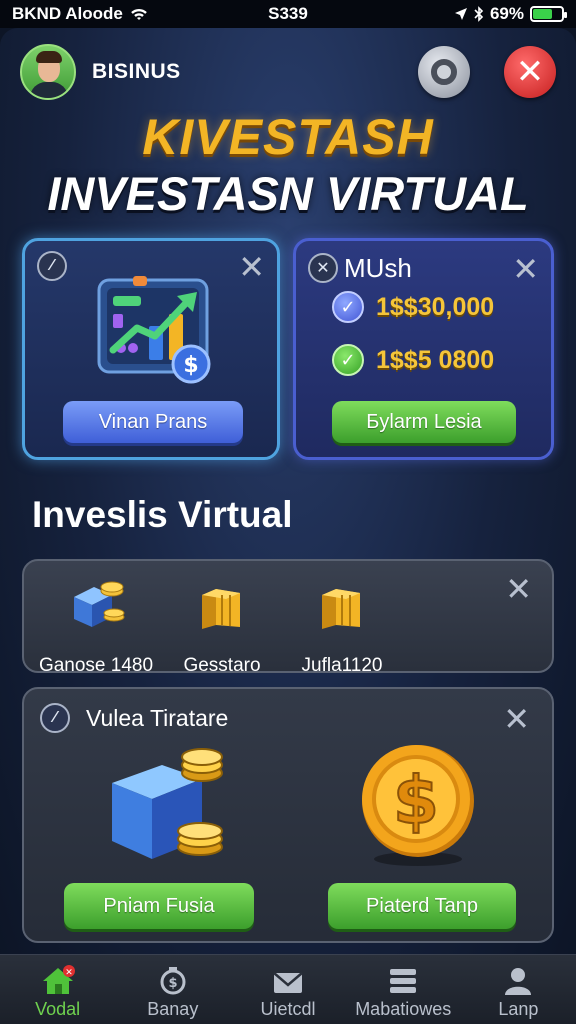  I want to click on close-button: ✕, so click(530, 72).